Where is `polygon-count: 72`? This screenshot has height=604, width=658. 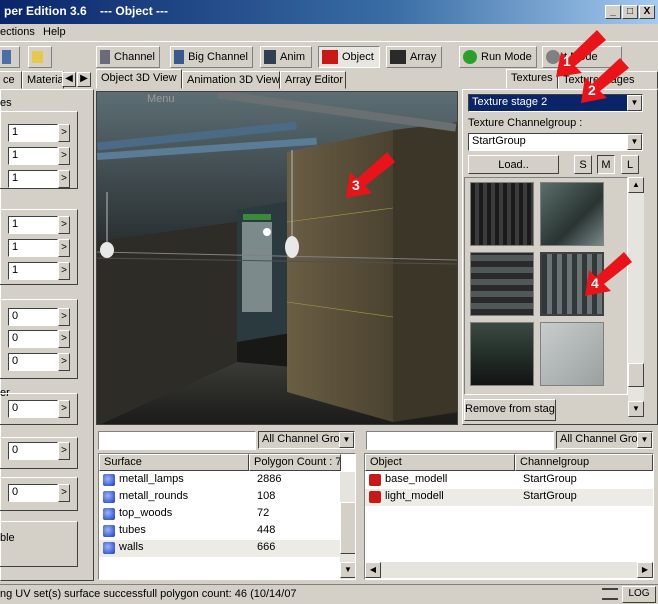 polygon-count: 72 is located at coordinates (263, 513).